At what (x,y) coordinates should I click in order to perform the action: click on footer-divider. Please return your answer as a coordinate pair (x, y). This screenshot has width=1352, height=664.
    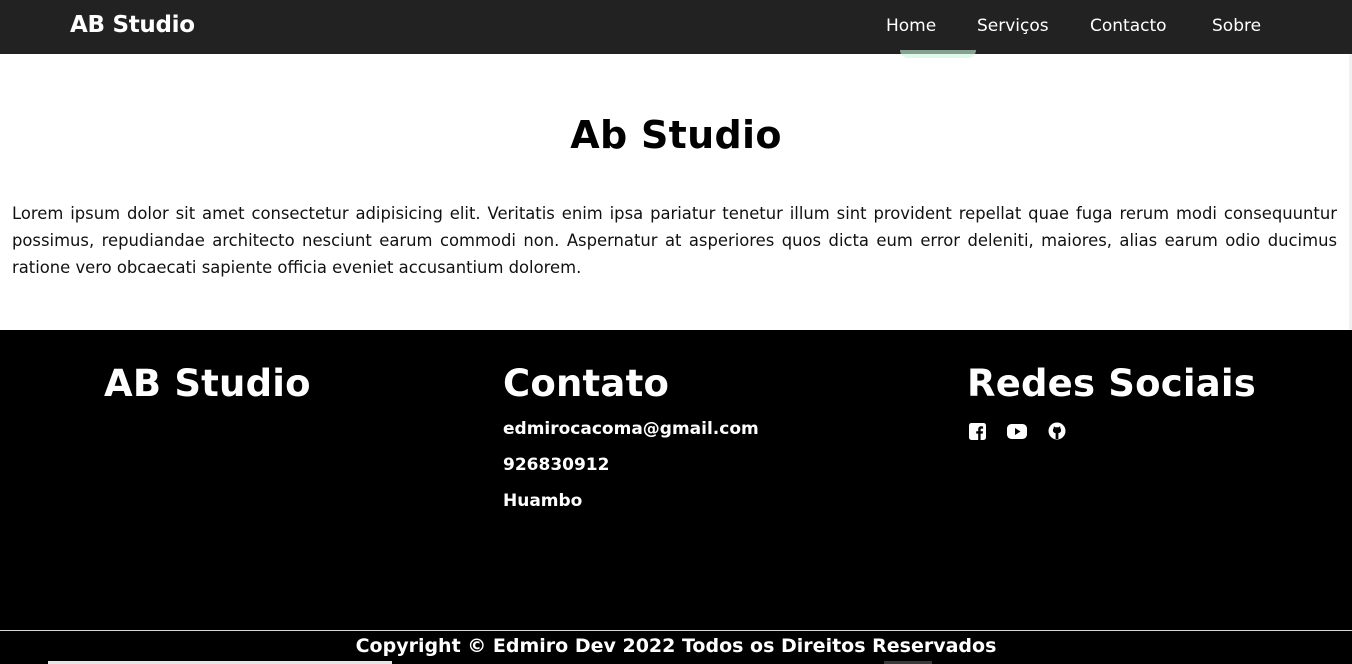
    Looking at the image, I should click on (676, 630).